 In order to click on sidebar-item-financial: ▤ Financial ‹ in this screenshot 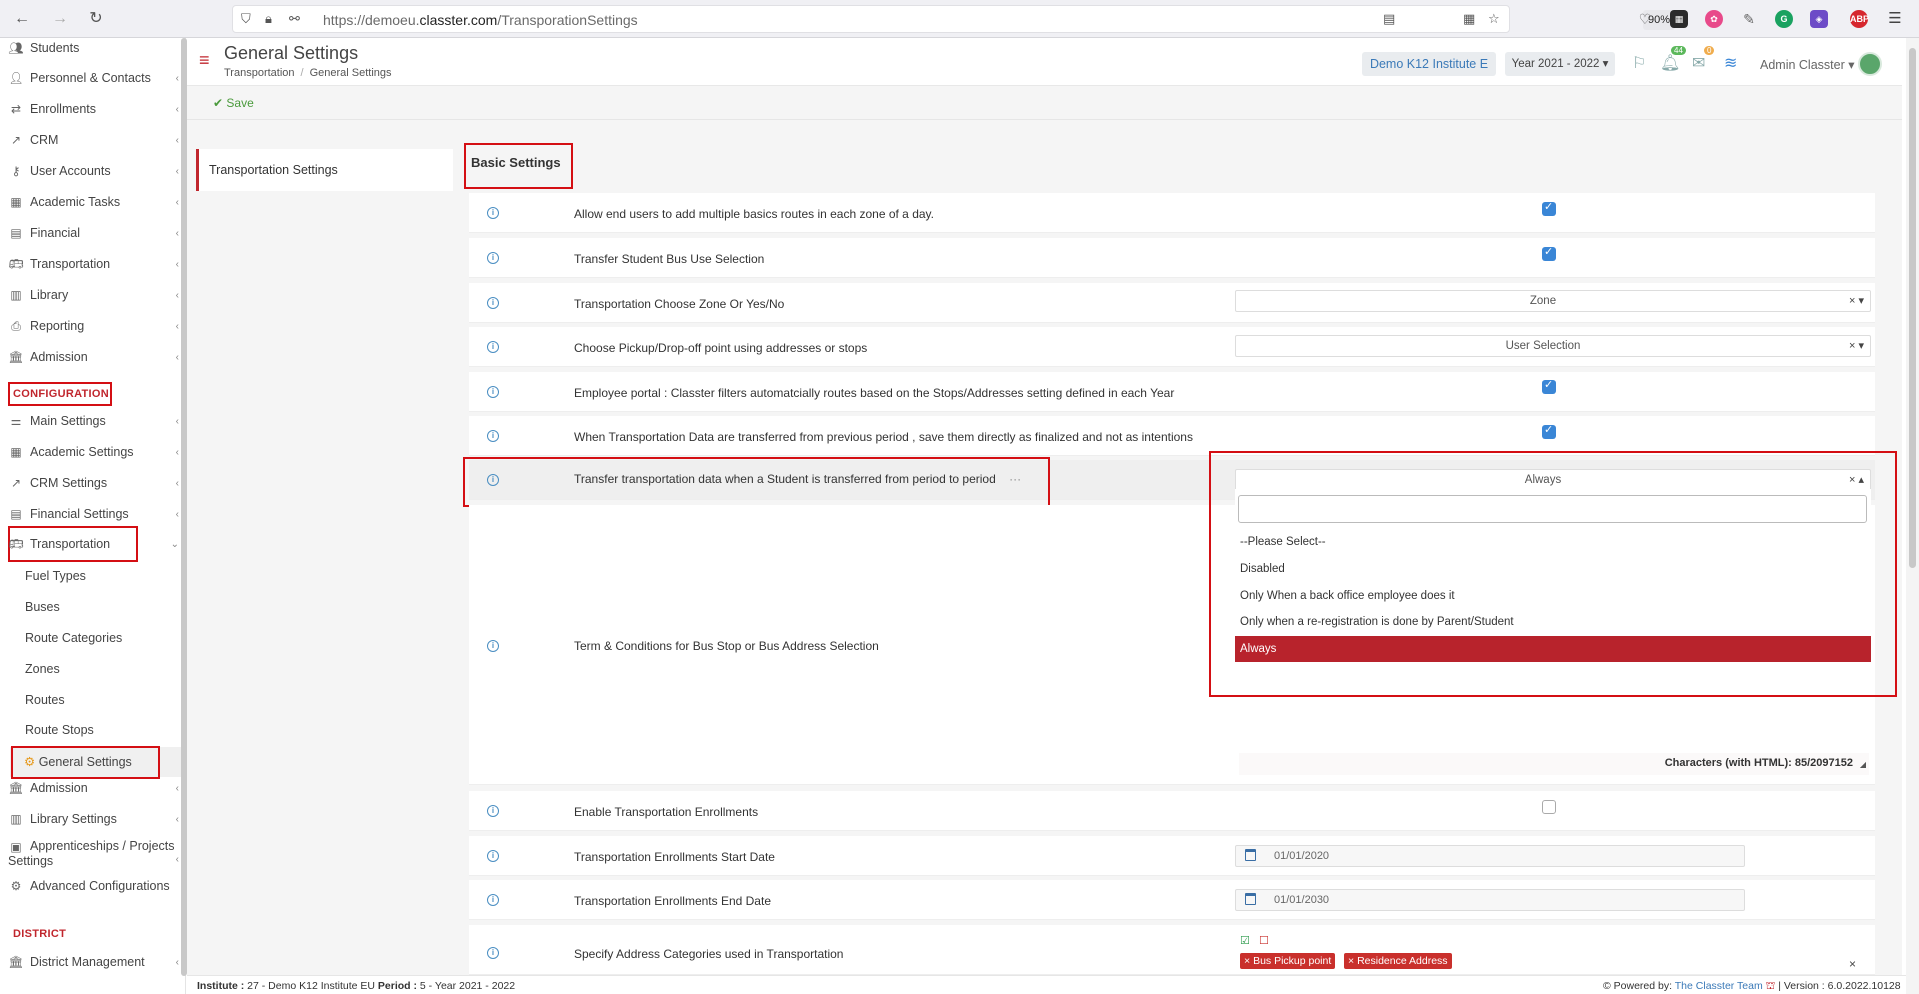, I will do `click(90, 233)`.